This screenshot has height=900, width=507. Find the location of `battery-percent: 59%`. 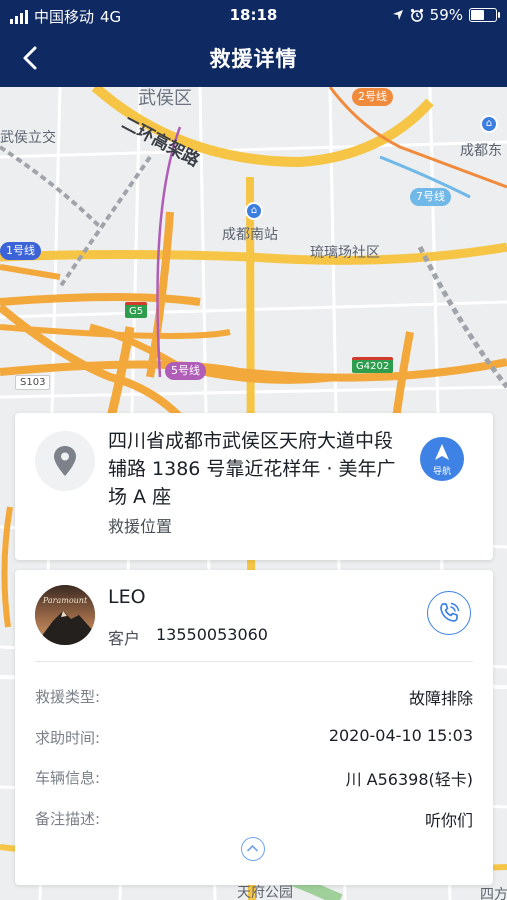

battery-percent: 59% is located at coordinates (446, 15).